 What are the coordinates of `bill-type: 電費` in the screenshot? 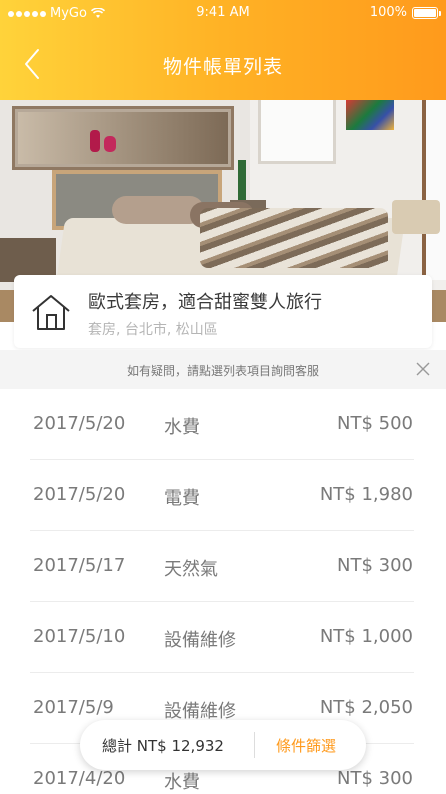 It's located at (182, 498).